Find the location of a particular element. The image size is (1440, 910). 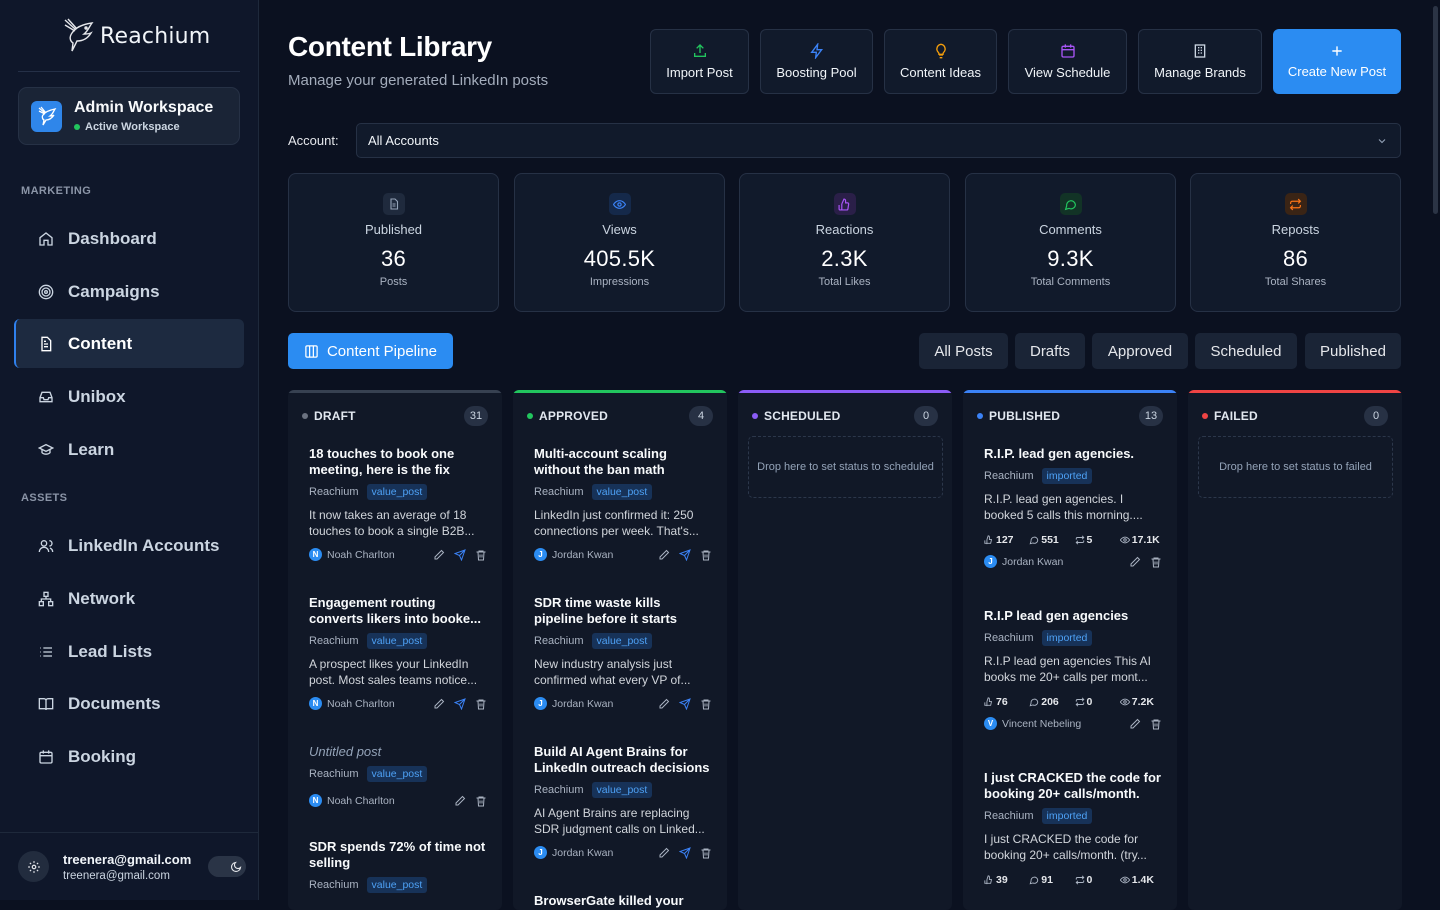

sidebar-item-network: Network is located at coordinates (131, 598).